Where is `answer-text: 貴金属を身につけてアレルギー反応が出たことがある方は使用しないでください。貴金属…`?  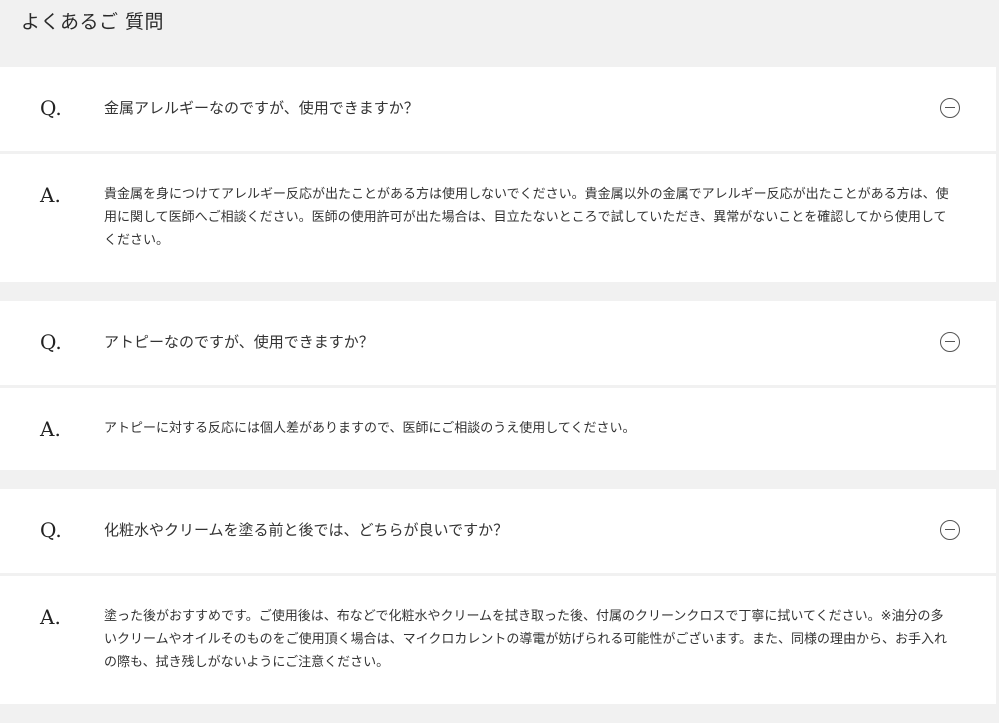 answer-text: 貴金属を身につけてアレルギー反応が出たことがある方は使用しないでください。貴金属… is located at coordinates (526, 217).